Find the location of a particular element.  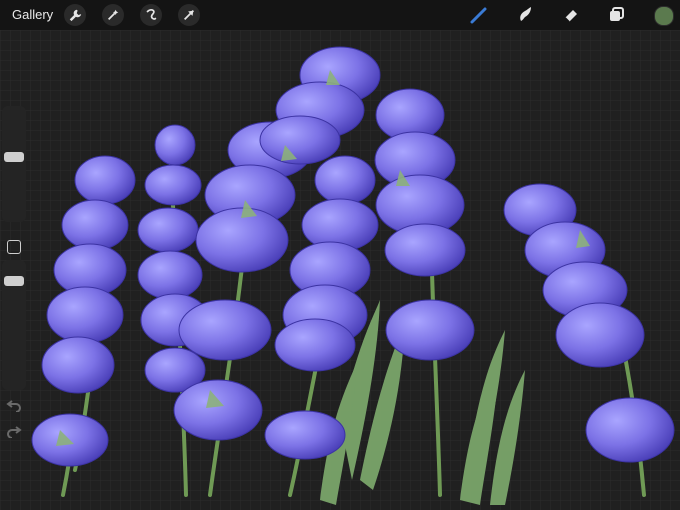

color-swatch is located at coordinates (664, 16).